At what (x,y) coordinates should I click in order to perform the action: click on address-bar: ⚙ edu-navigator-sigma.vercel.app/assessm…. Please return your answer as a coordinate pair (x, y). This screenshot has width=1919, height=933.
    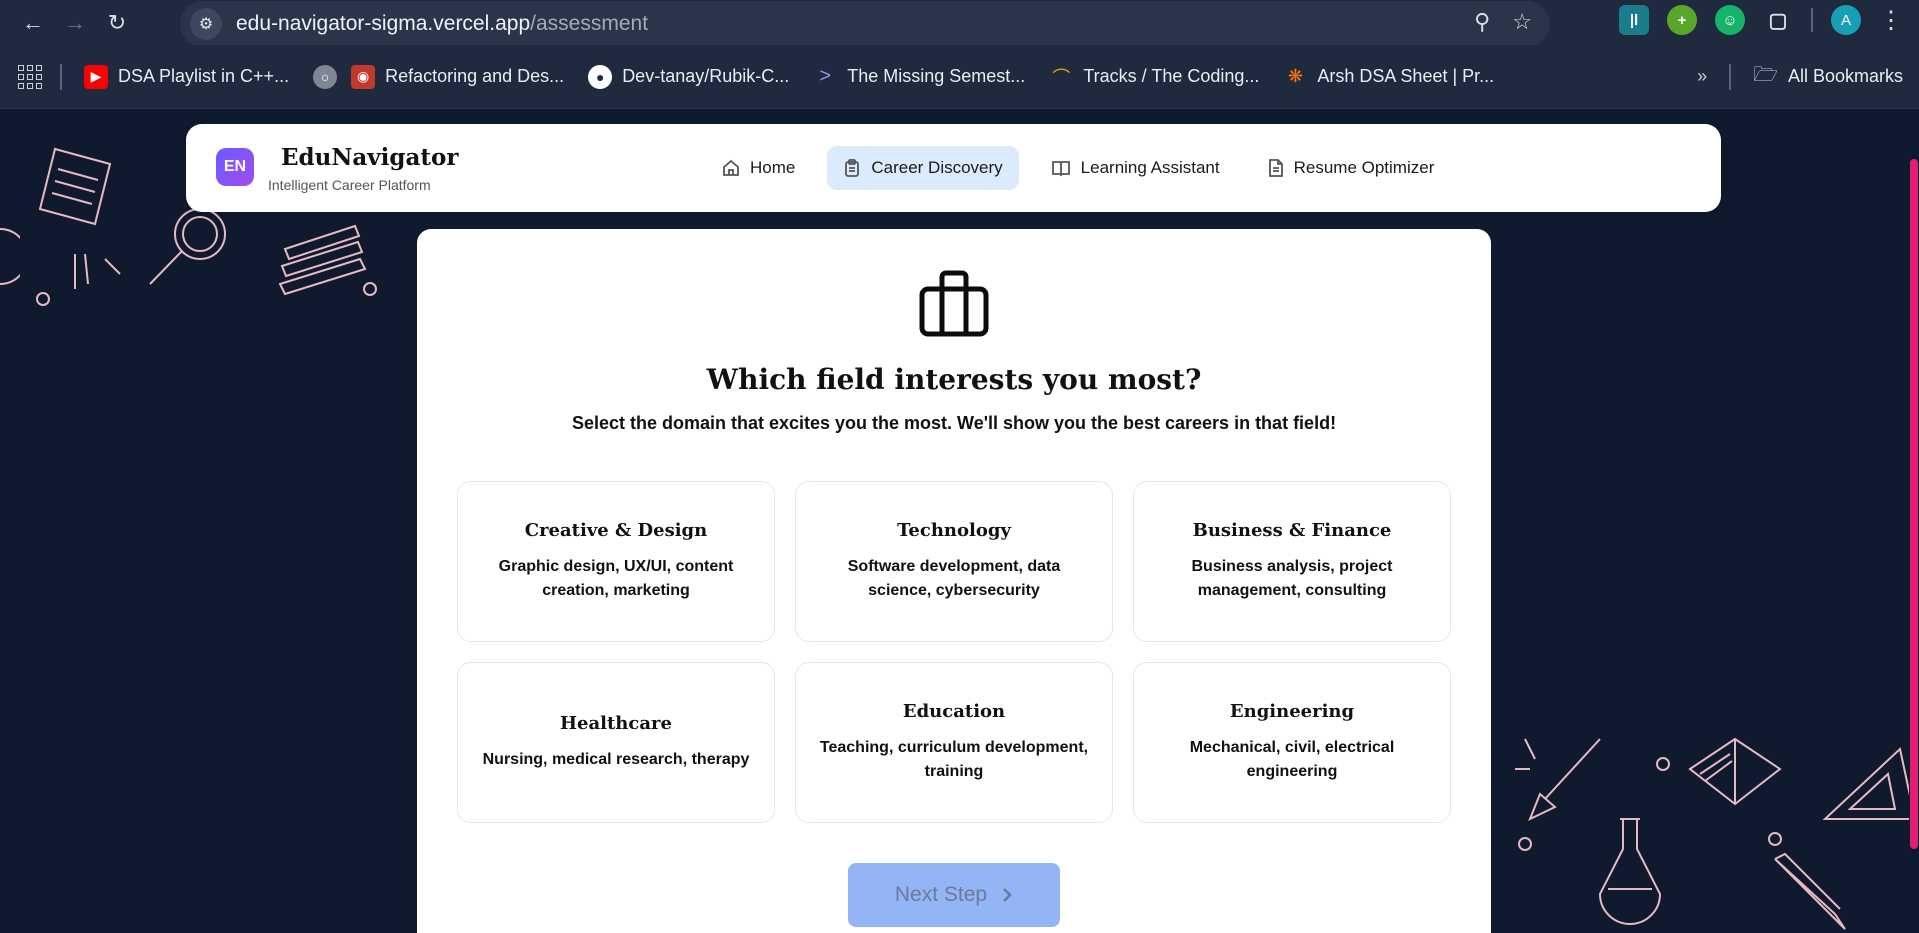
    Looking at the image, I should click on (865, 24).